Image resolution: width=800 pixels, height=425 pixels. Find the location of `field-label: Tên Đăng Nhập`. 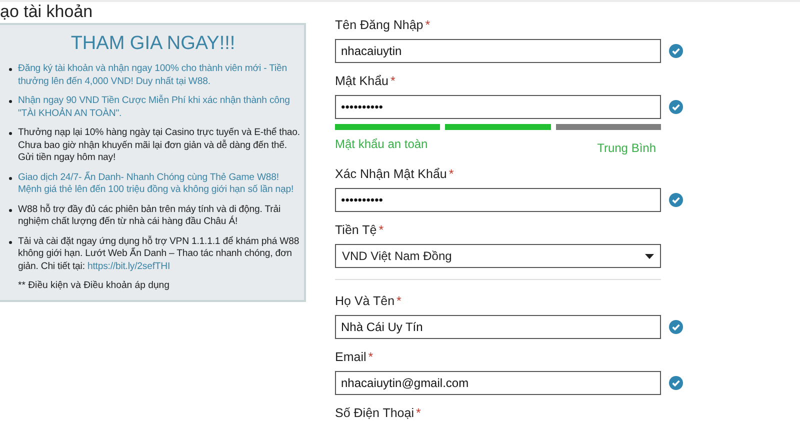

field-label: Tên Đăng Nhập is located at coordinates (379, 25).